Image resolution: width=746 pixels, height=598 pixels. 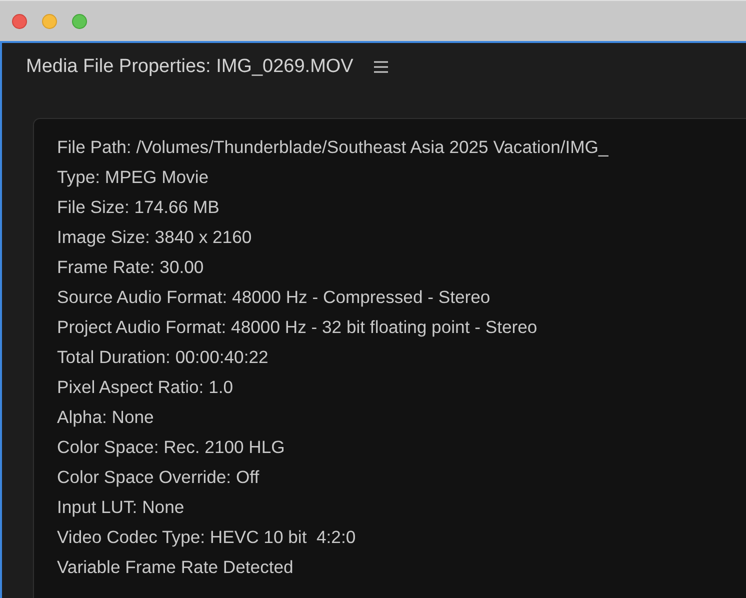 What do you see at coordinates (121, 507) in the screenshot?
I see `property-line: Input LUT: None` at bounding box center [121, 507].